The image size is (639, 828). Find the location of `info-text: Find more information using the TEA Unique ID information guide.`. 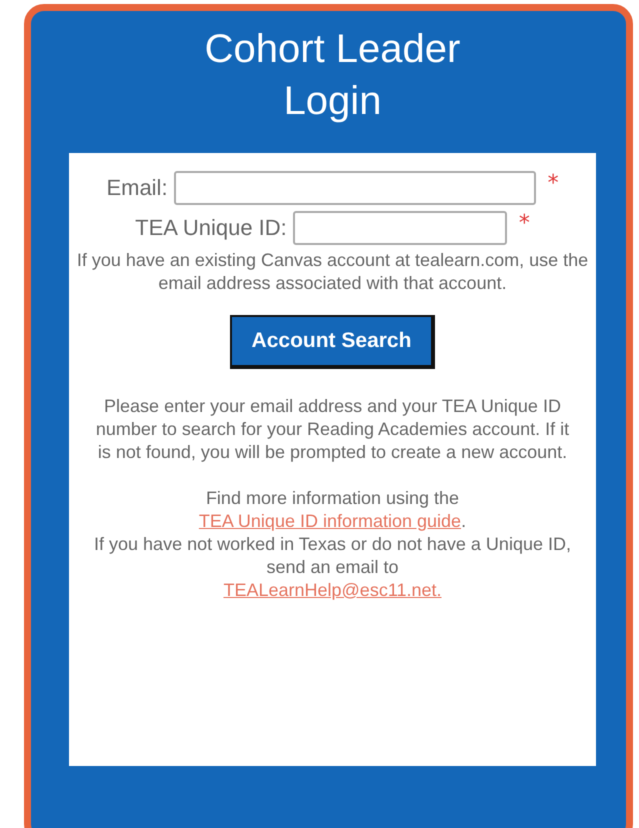

info-text: Find more information using the TEA Unique ID information guide. is located at coordinates (333, 510).